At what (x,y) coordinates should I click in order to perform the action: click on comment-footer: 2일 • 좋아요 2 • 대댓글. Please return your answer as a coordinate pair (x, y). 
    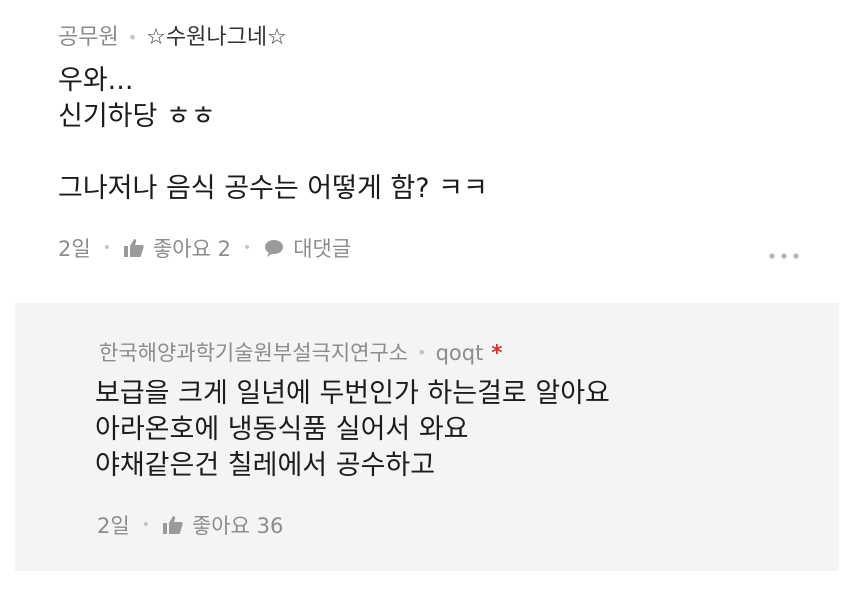
    Looking at the image, I should click on (204, 248).